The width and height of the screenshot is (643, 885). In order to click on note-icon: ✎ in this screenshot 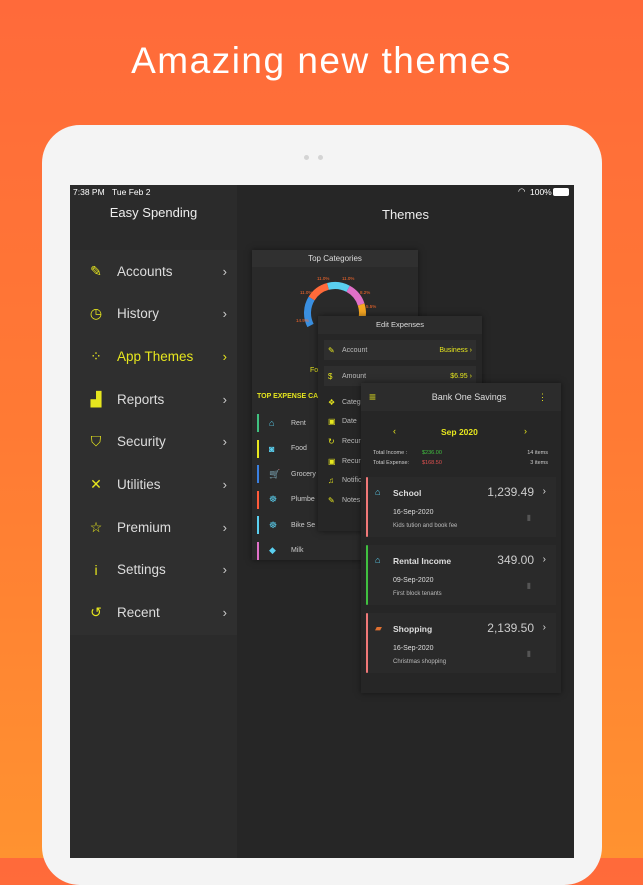, I will do `click(331, 500)`.